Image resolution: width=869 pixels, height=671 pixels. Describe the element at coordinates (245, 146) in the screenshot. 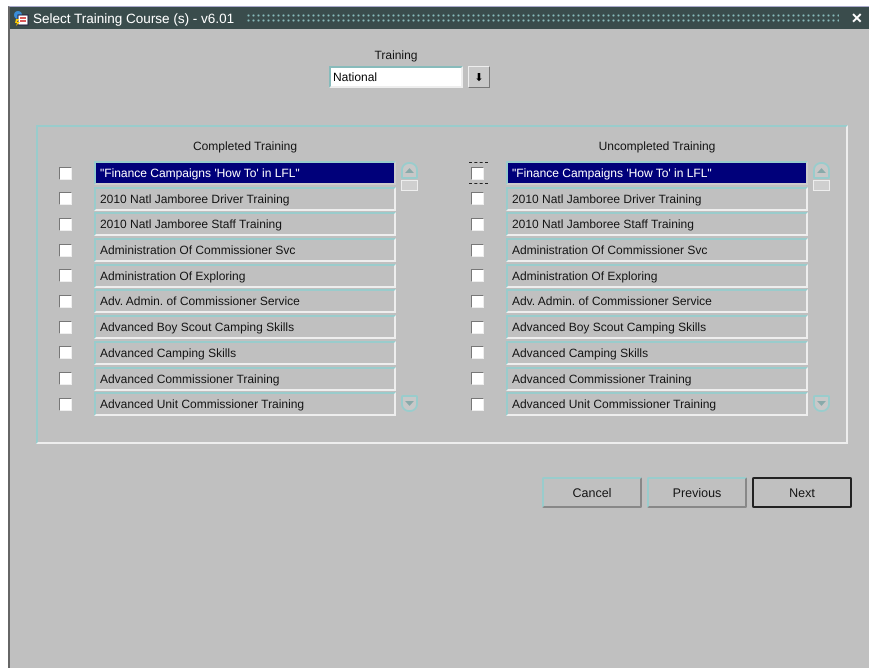

I see `list-heading: Completed Training` at that location.